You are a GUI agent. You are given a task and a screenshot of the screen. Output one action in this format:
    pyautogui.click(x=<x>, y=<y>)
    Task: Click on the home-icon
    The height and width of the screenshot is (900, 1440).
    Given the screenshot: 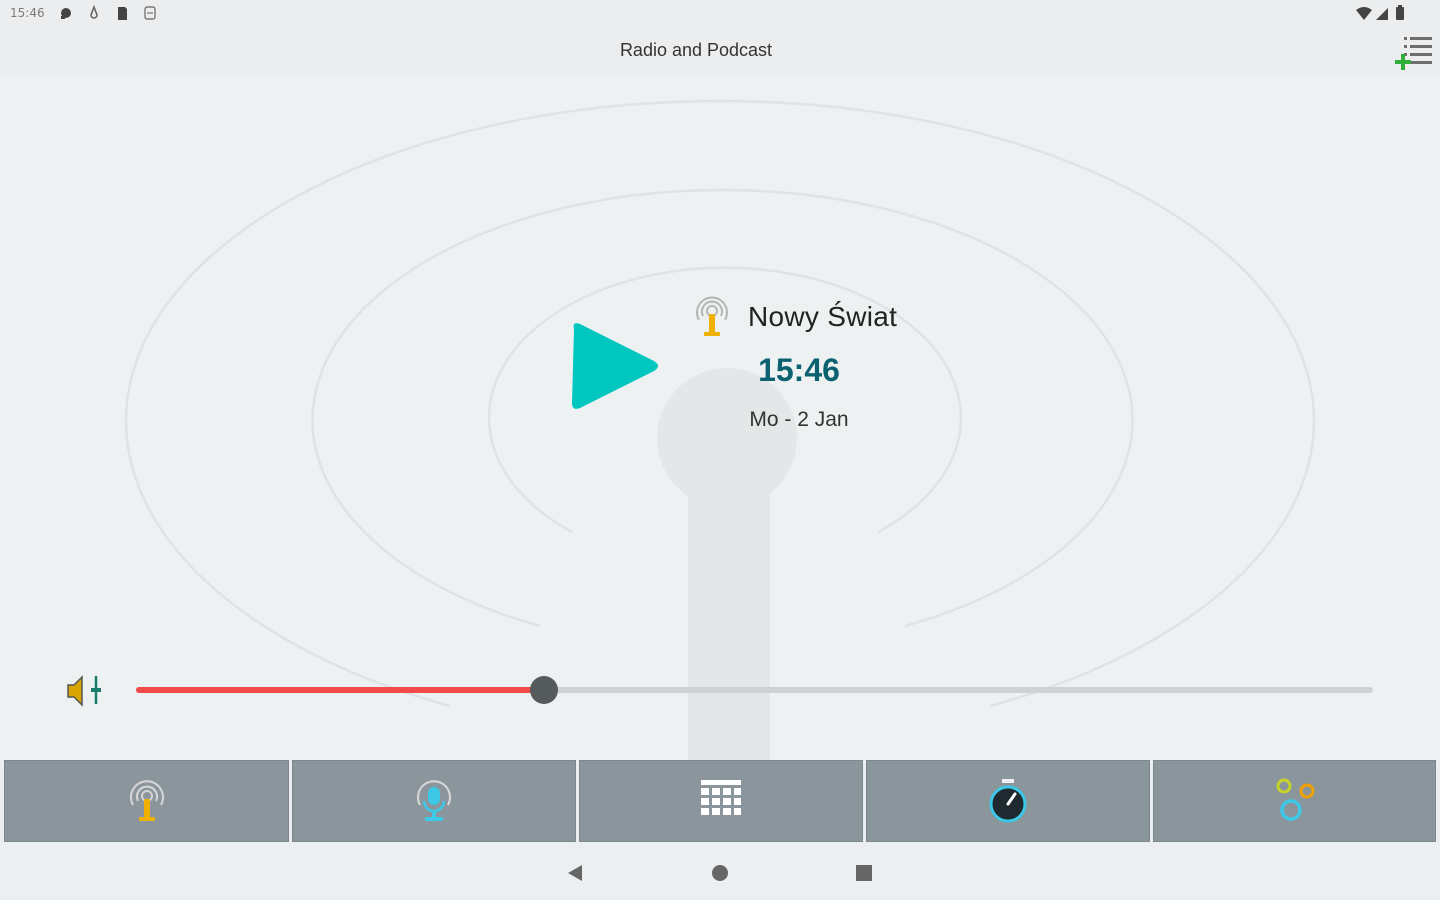 What is the action you would take?
    pyautogui.click(x=720, y=873)
    